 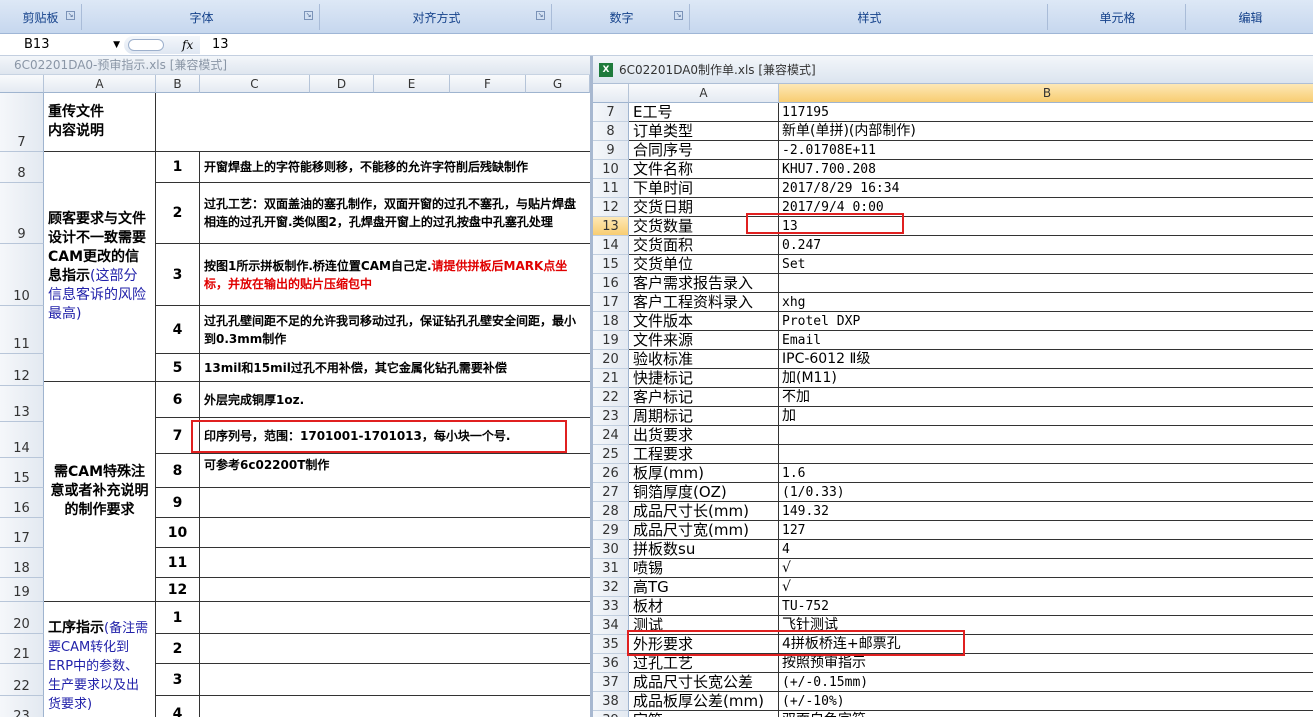 What do you see at coordinates (22, 213) in the screenshot?
I see `row-header: 9` at bounding box center [22, 213].